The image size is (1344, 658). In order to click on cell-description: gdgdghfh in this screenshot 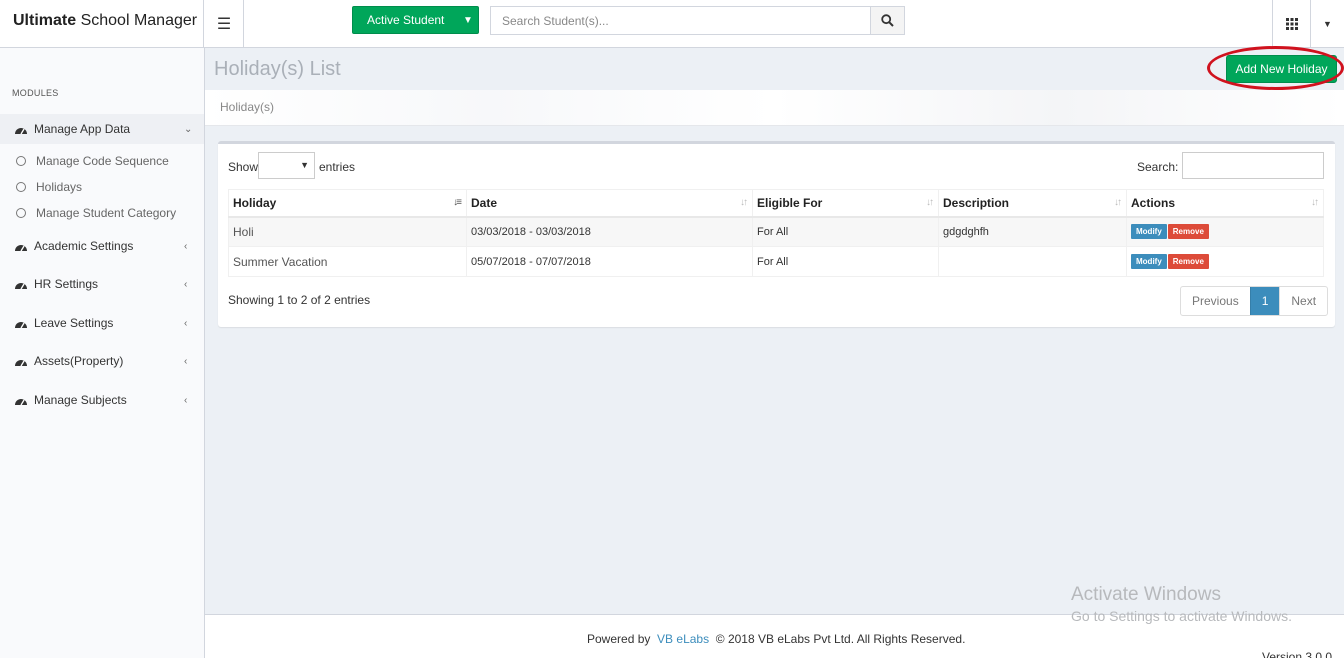, I will do `click(1032, 231)`.